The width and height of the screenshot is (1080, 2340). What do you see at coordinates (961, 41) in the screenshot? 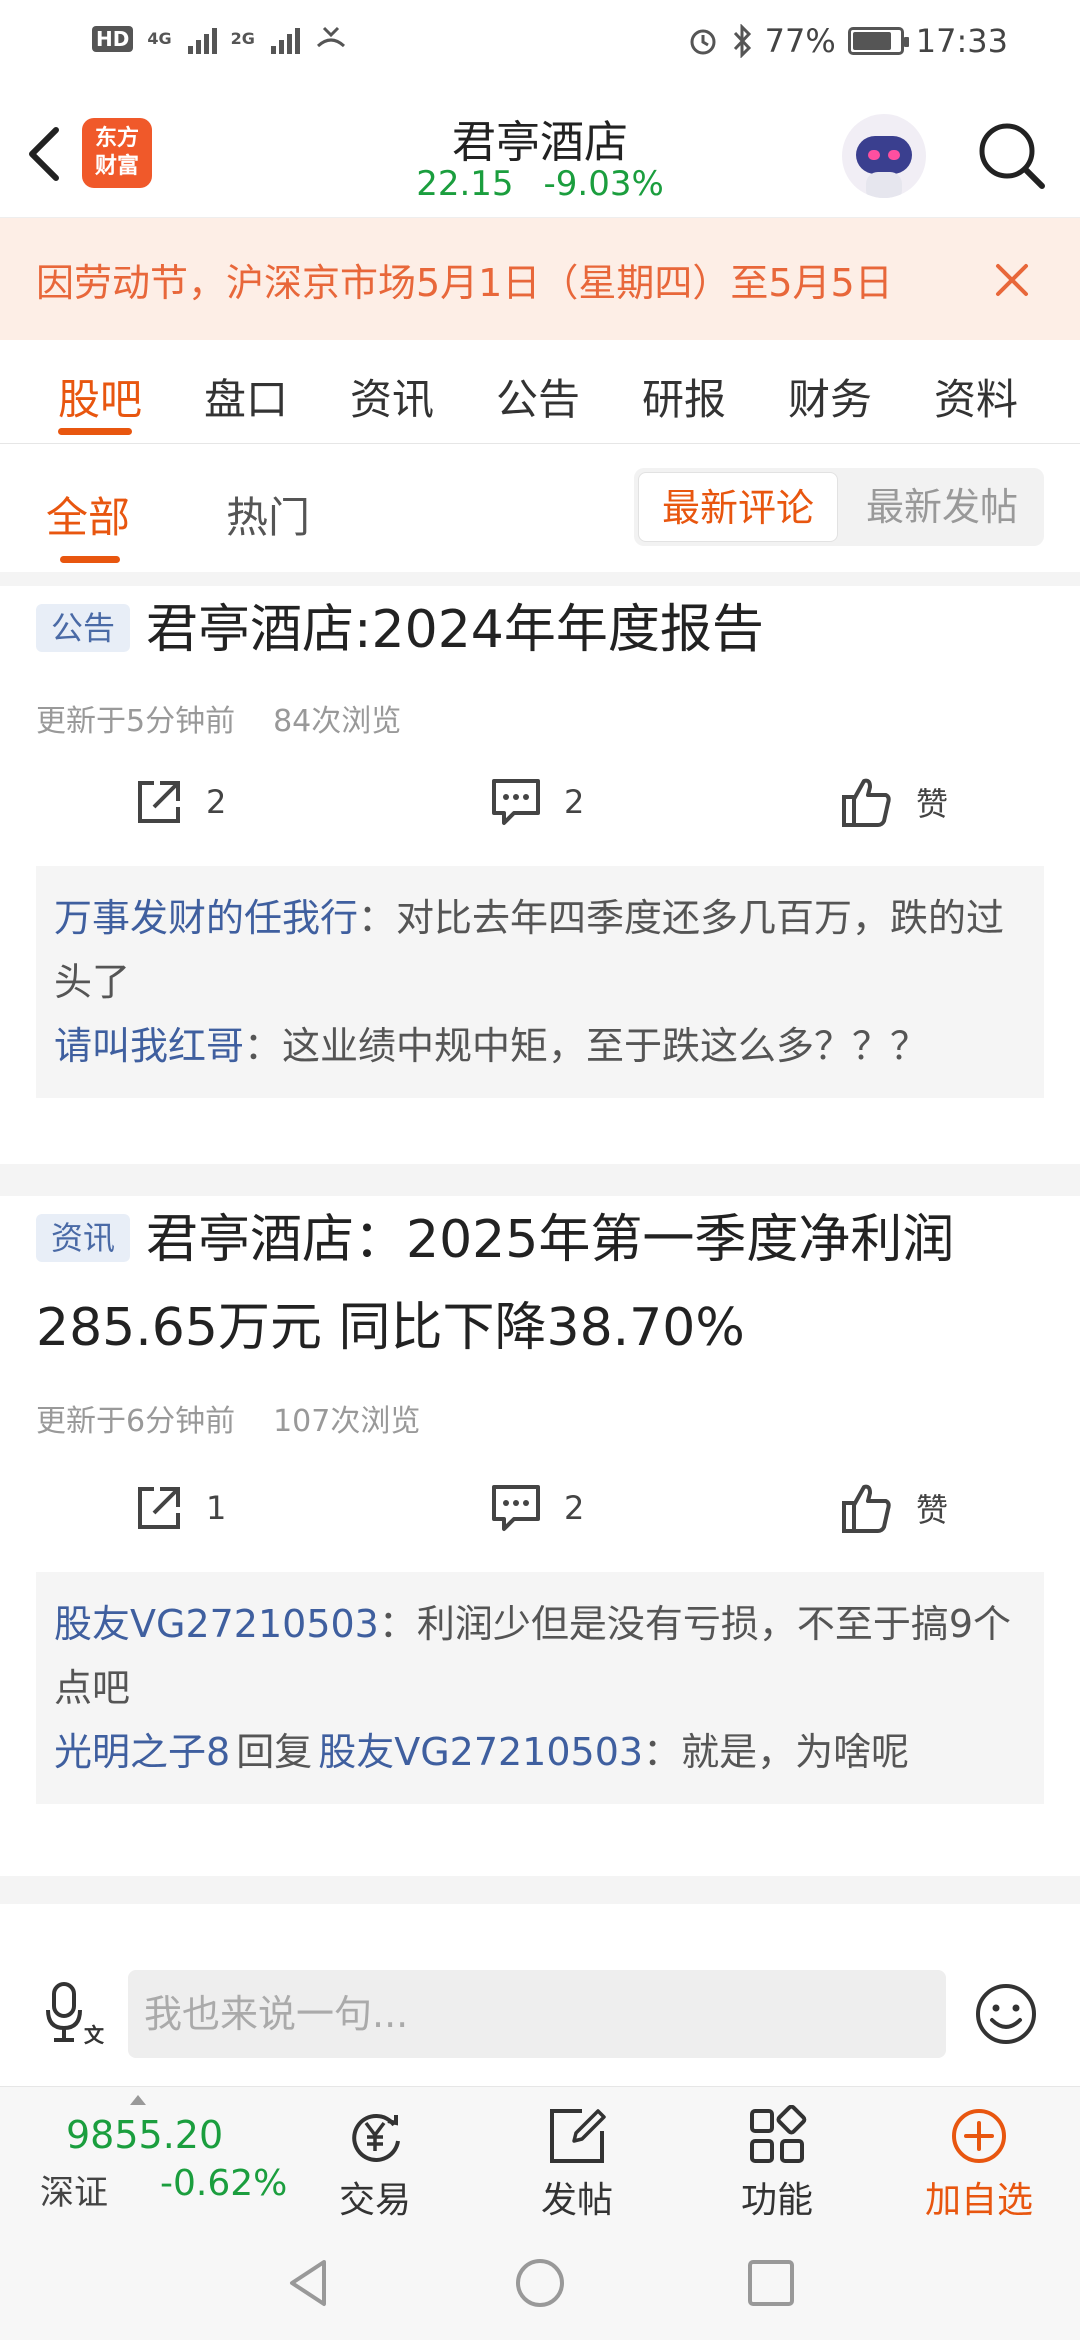
I see `clock: 17:33` at bounding box center [961, 41].